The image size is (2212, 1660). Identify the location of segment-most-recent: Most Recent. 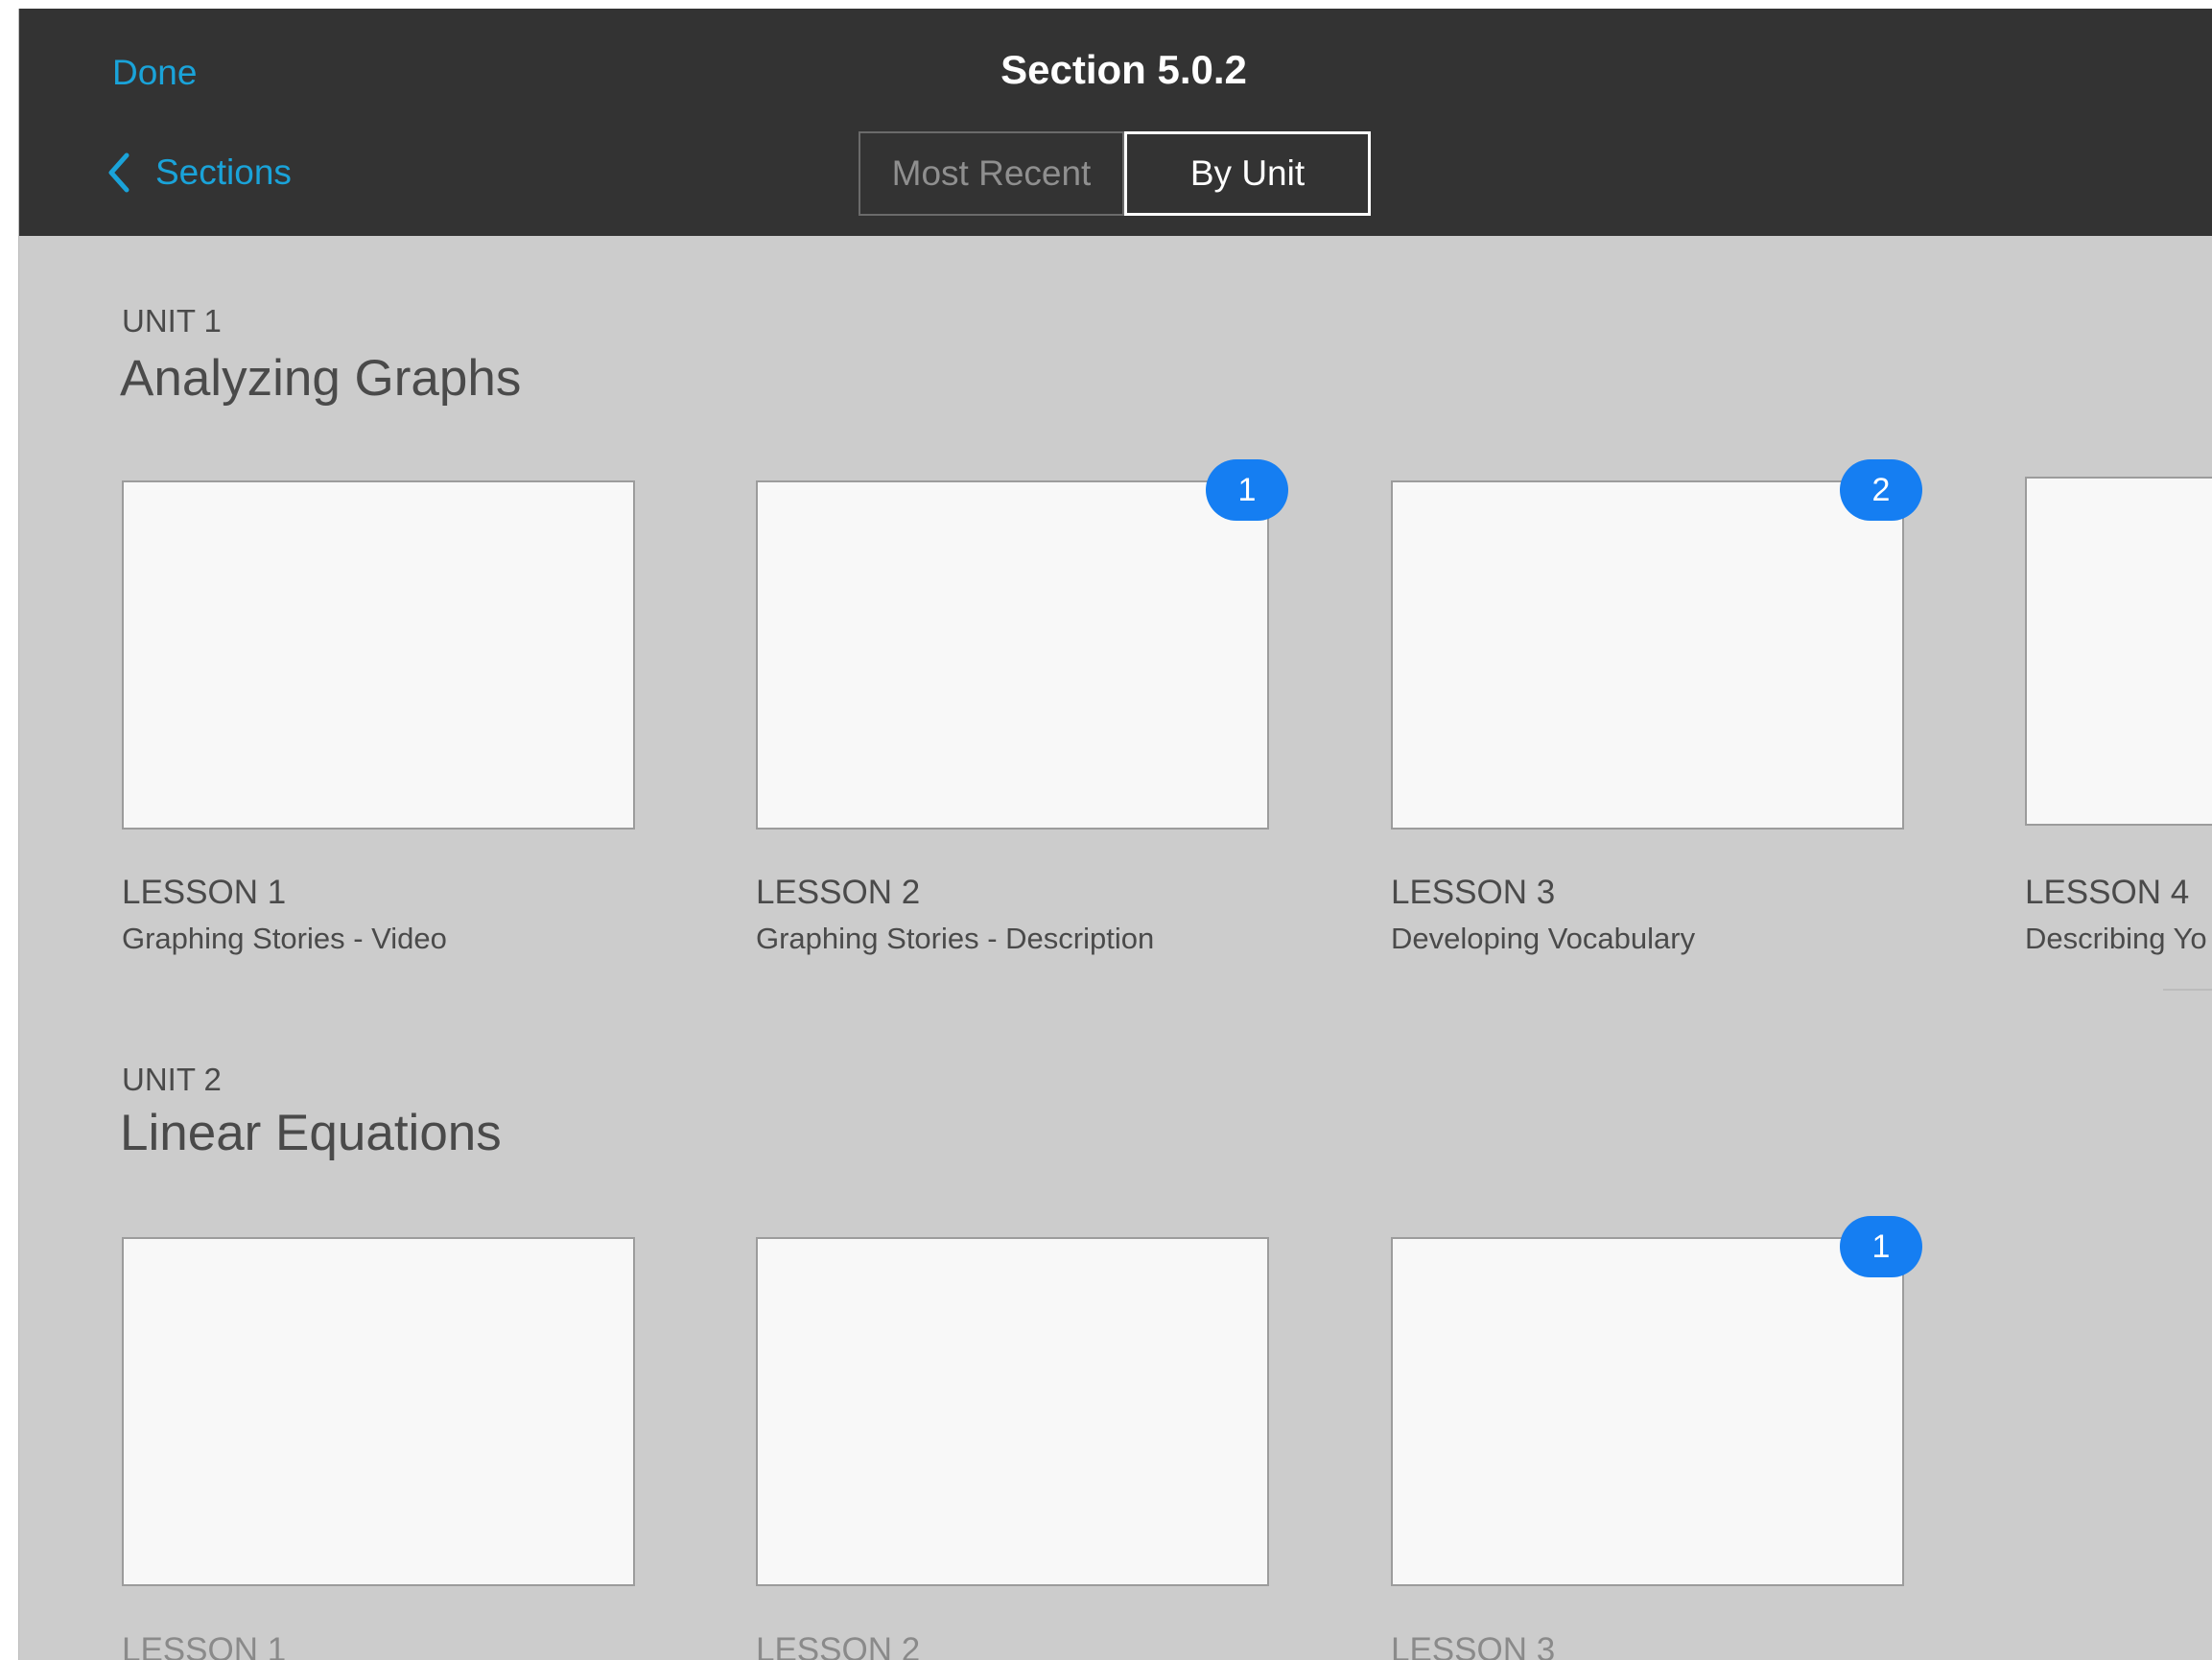
(991, 173).